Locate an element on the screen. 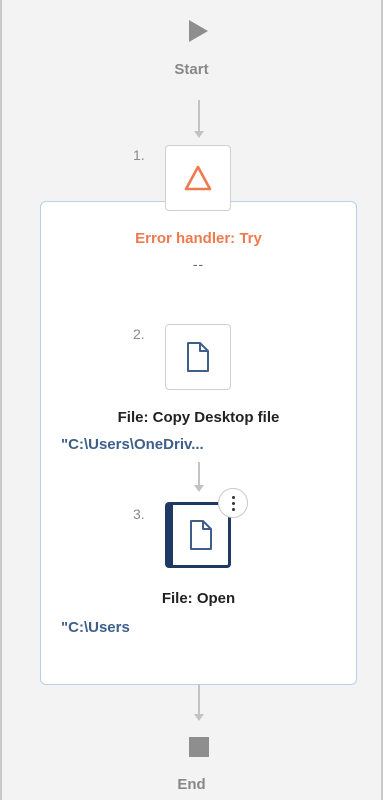  step-2-node is located at coordinates (198, 357).